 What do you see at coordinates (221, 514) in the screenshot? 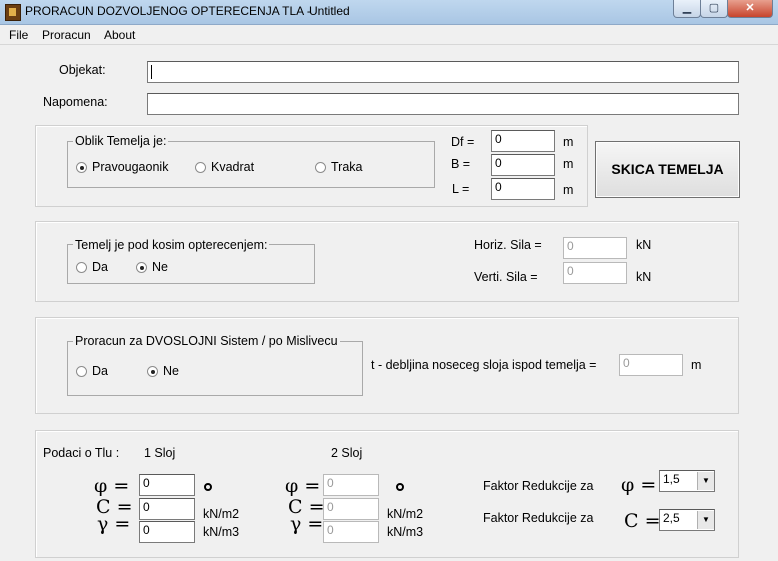
I see `layer1-c-unit: kN/m2` at bounding box center [221, 514].